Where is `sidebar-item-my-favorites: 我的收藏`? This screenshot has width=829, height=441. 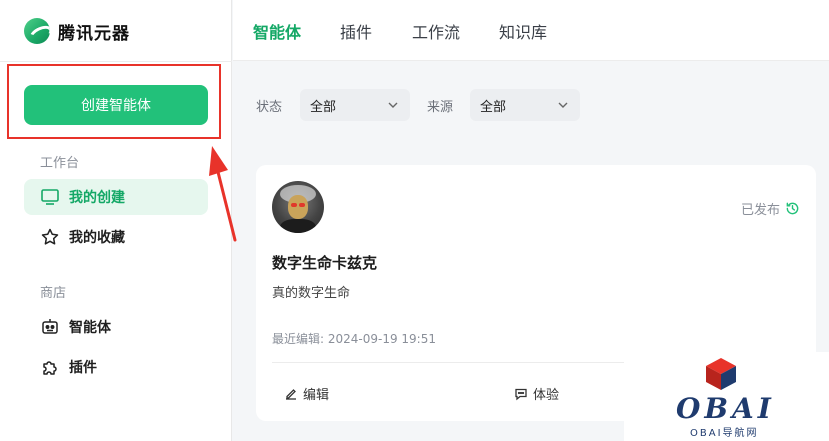
sidebar-item-my-favorites: 我的收藏 is located at coordinates (116, 237).